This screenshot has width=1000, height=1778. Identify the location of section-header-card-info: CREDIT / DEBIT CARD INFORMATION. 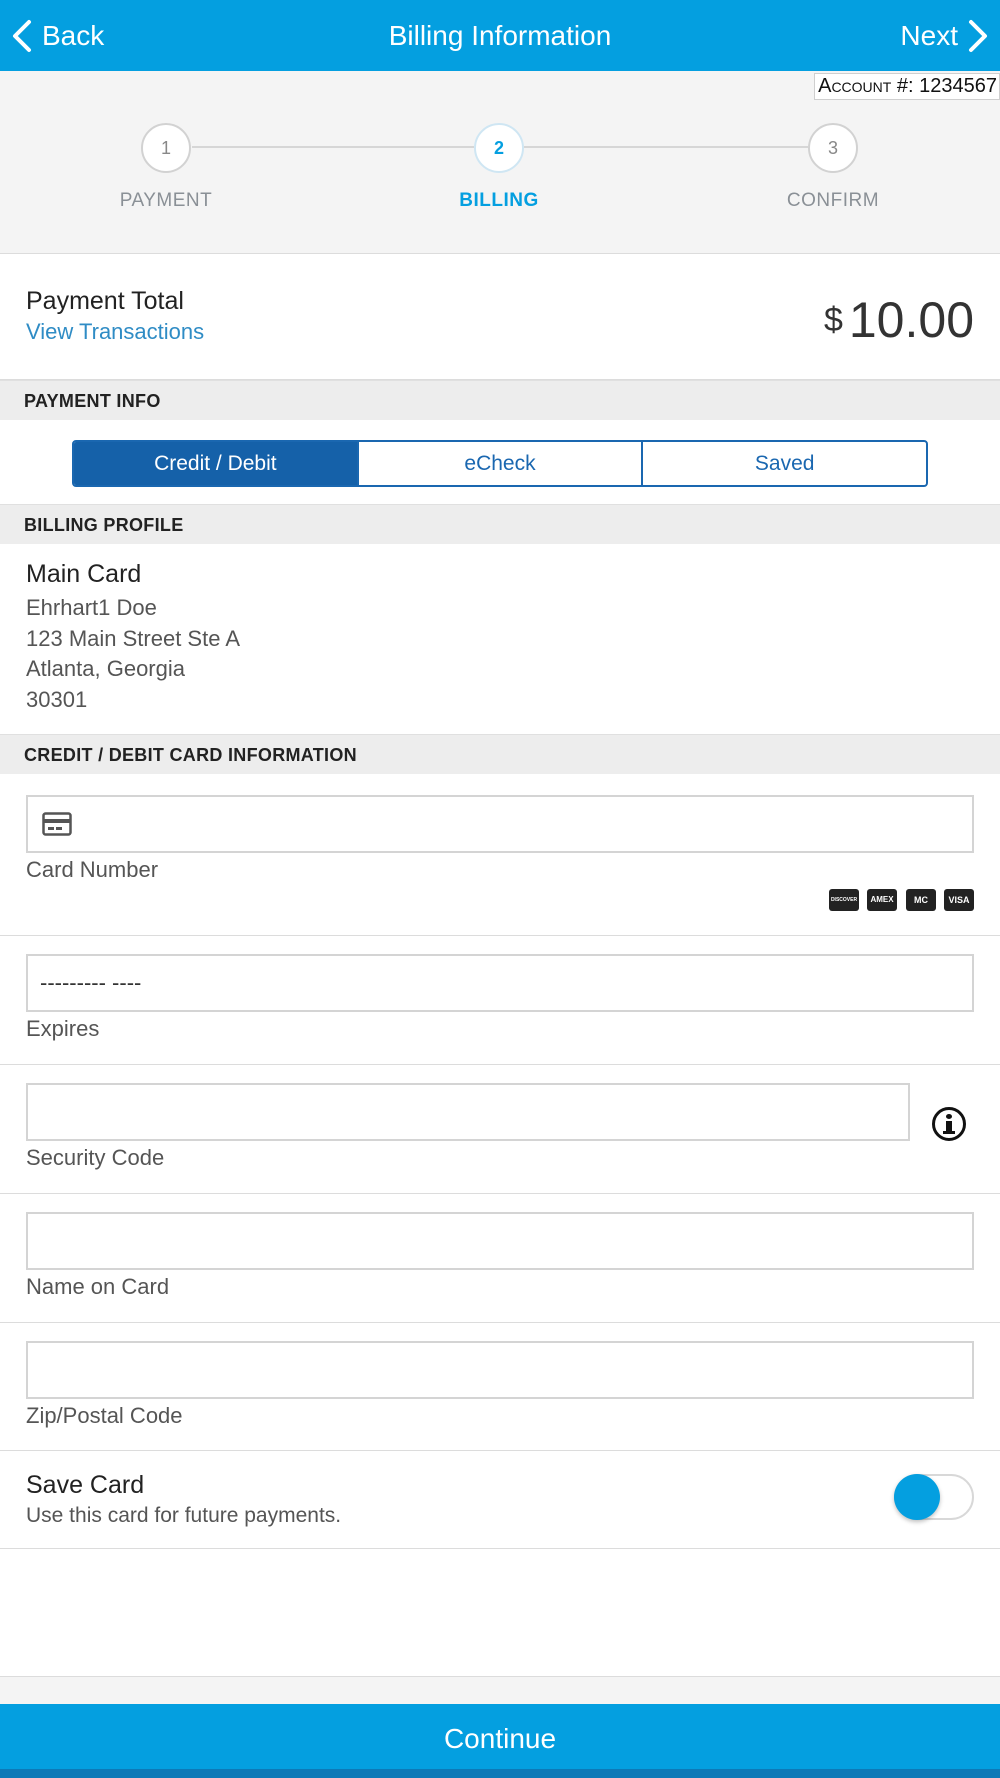
(500, 754).